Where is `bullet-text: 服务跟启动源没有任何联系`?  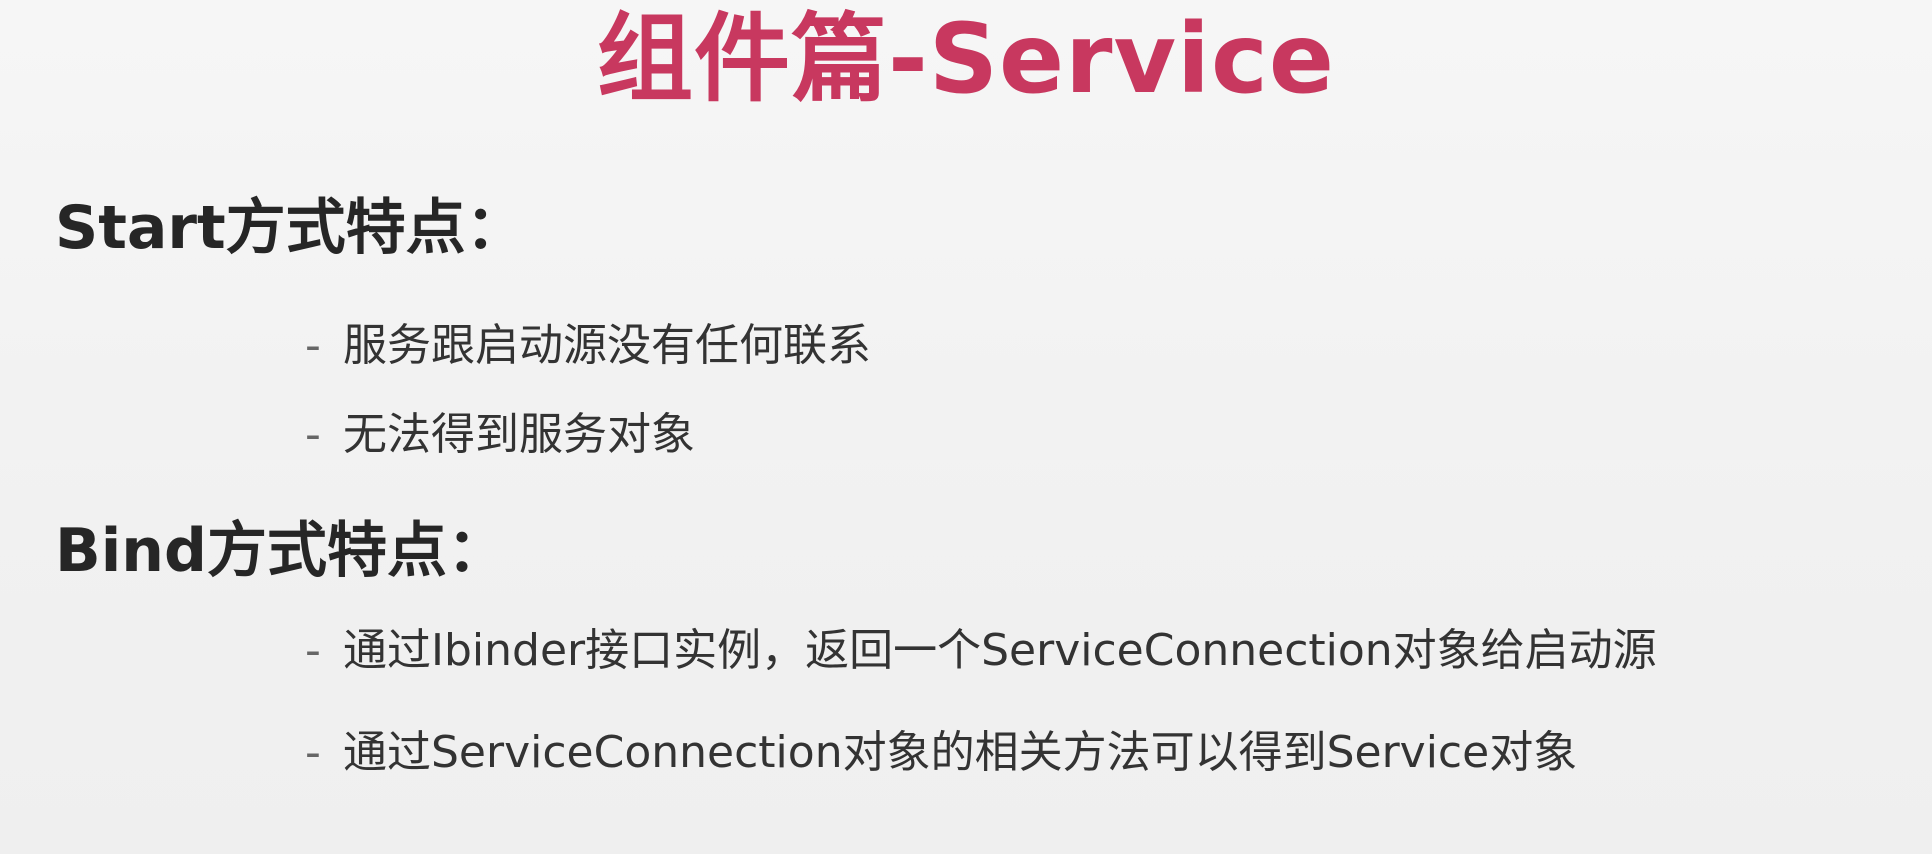
bullet-text: 服务跟启动源没有任何联系 is located at coordinates (607, 345).